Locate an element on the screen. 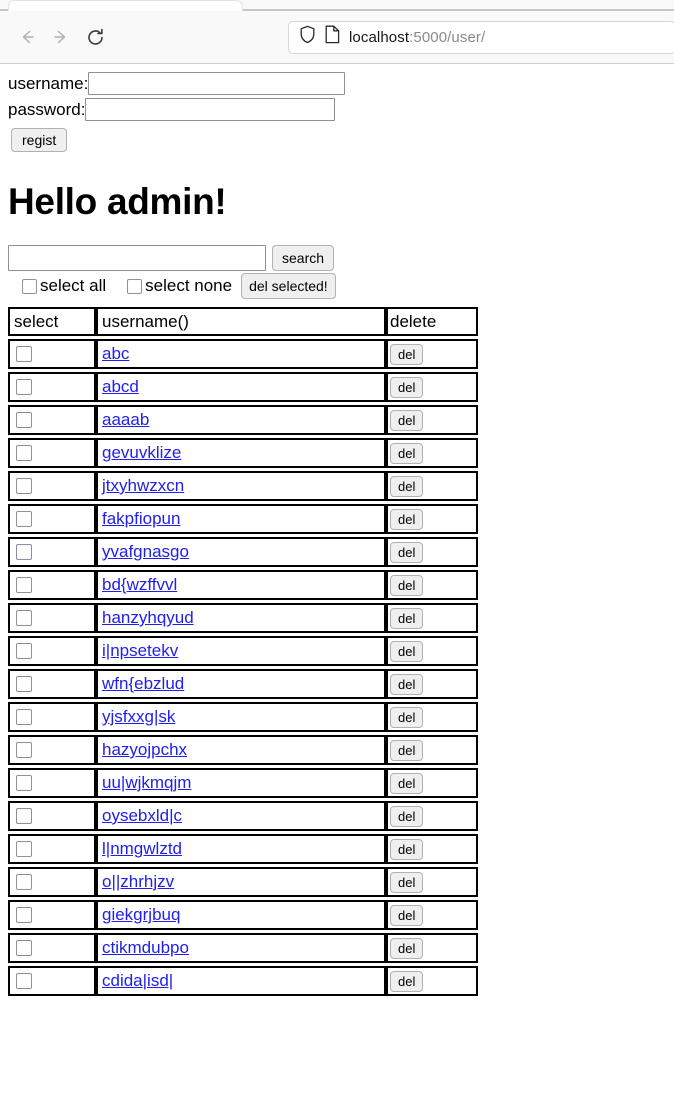 Image resolution: width=674 pixels, height=1118 pixels. row-username-cell: l|nmgwlztd is located at coordinates (241, 849).